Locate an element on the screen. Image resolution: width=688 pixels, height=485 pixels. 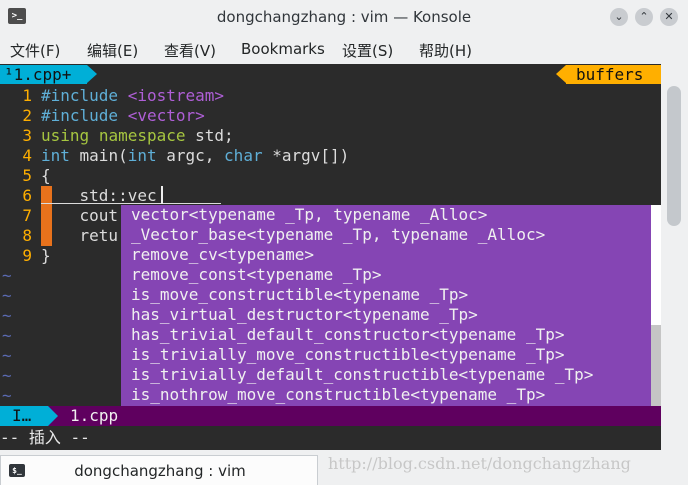
buffers-separator is located at coordinates (561, 74).